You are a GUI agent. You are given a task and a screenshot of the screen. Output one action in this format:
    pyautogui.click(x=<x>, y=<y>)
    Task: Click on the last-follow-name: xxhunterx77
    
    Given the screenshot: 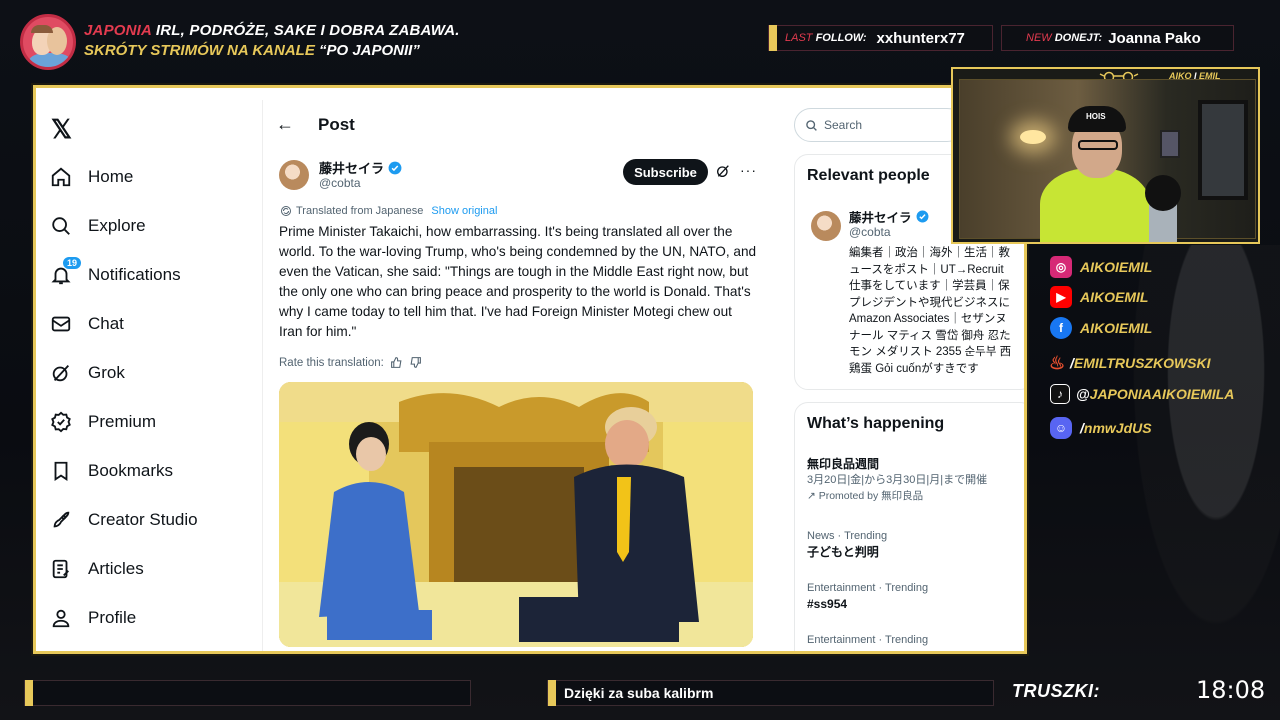 What is the action you would take?
    pyautogui.click(x=920, y=38)
    